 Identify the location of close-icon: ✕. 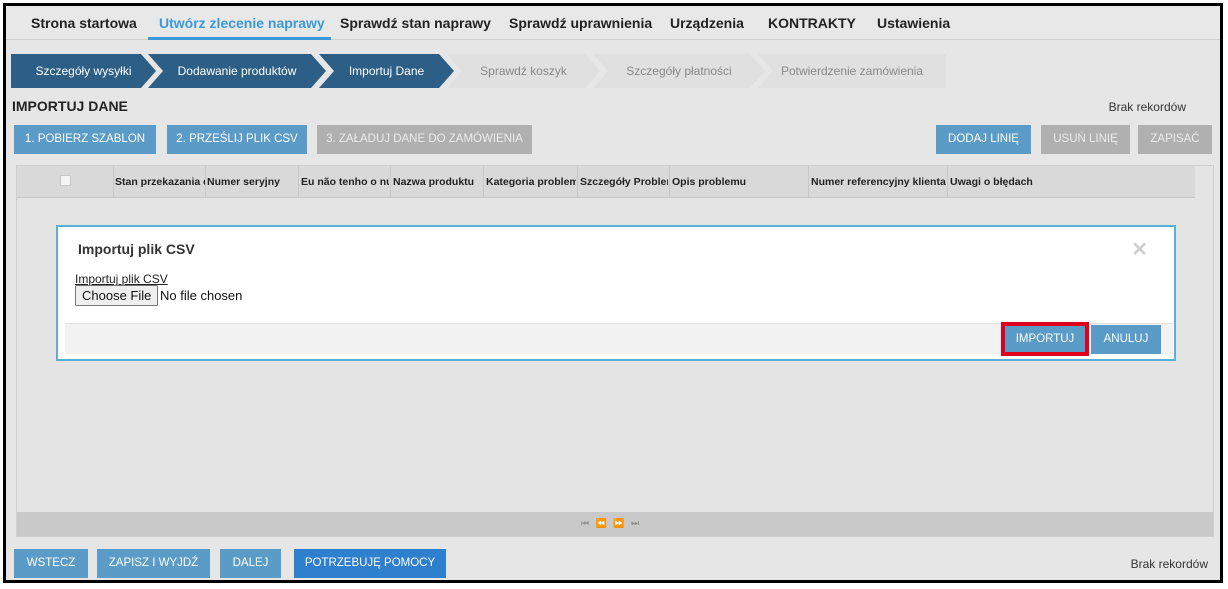
(1139, 249).